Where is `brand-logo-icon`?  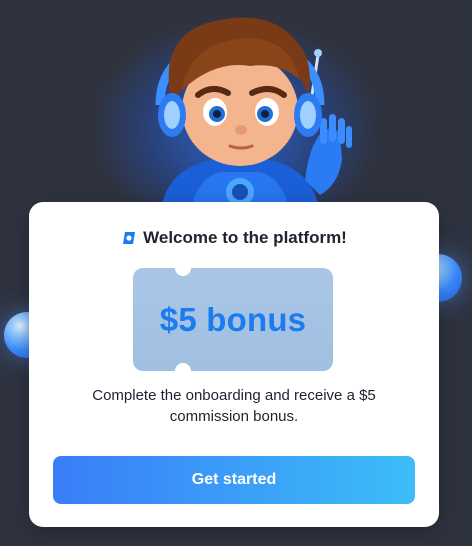 brand-logo-icon is located at coordinates (129, 238).